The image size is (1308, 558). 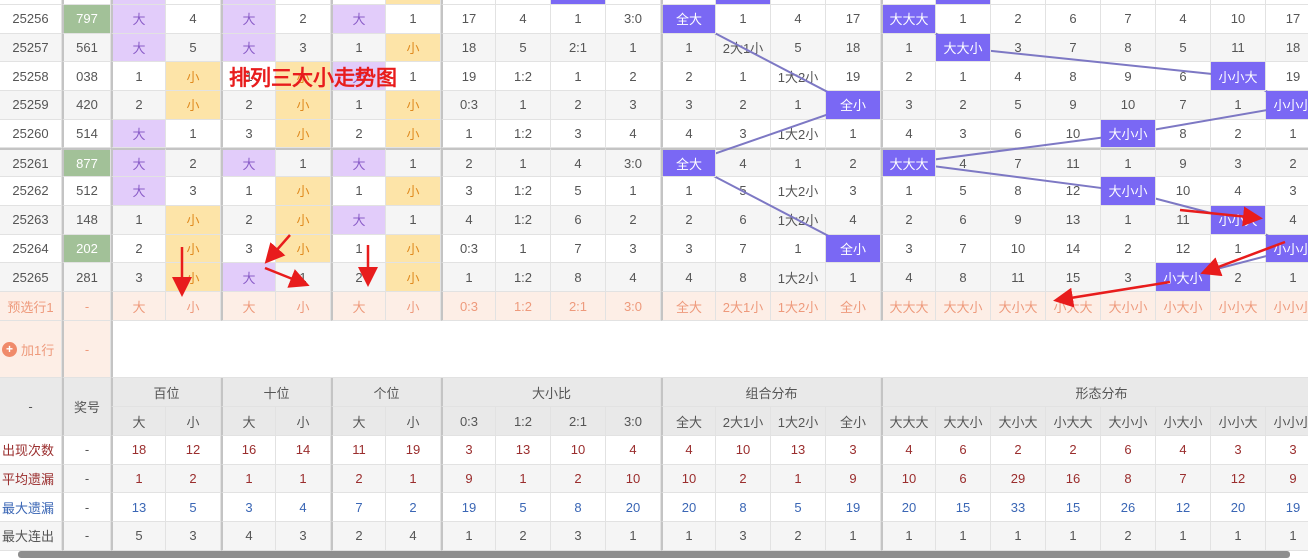 I want to click on miss-cell: 1大2小, so click(x=798, y=134).